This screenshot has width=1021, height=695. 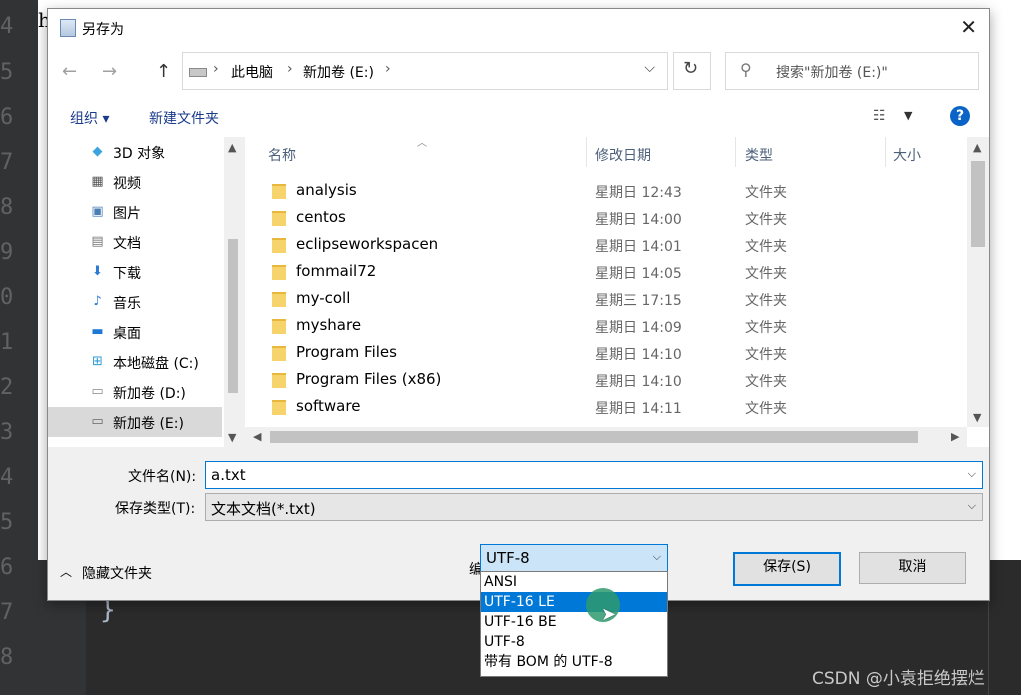 What do you see at coordinates (135, 212) in the screenshot?
I see `nav-item-pictures: ▣ 图片` at bounding box center [135, 212].